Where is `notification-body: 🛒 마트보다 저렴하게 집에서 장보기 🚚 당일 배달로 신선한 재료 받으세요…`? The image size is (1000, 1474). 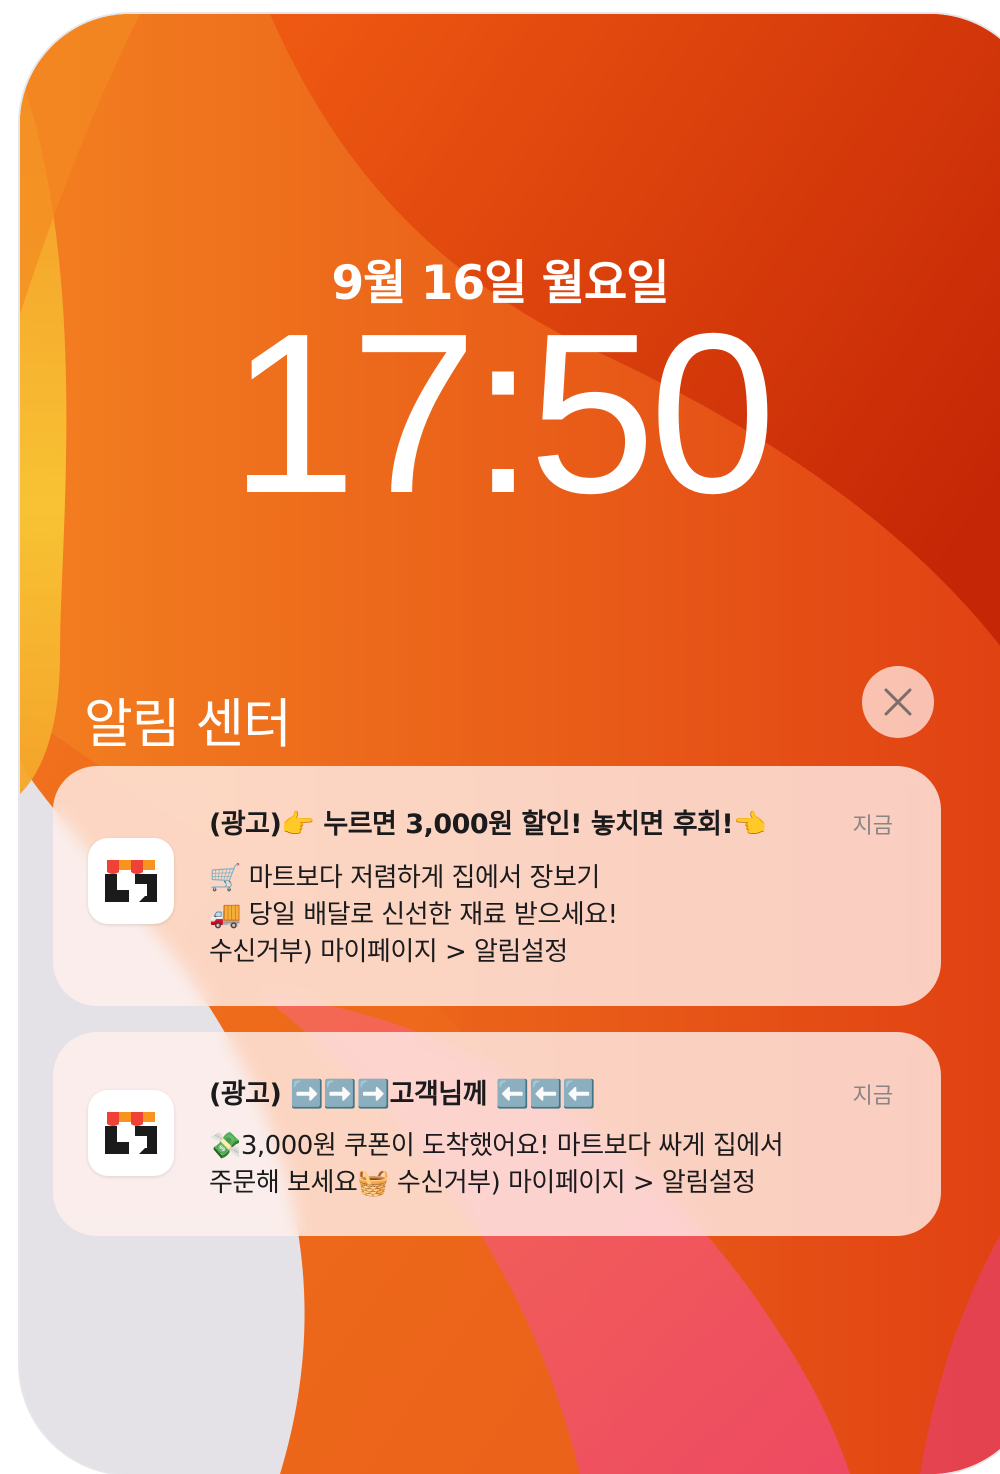 notification-body: 🛒 마트보다 저렴하게 집에서 장보기 🚚 당일 배달로 신선한 재료 받으세요… is located at coordinates (549, 915).